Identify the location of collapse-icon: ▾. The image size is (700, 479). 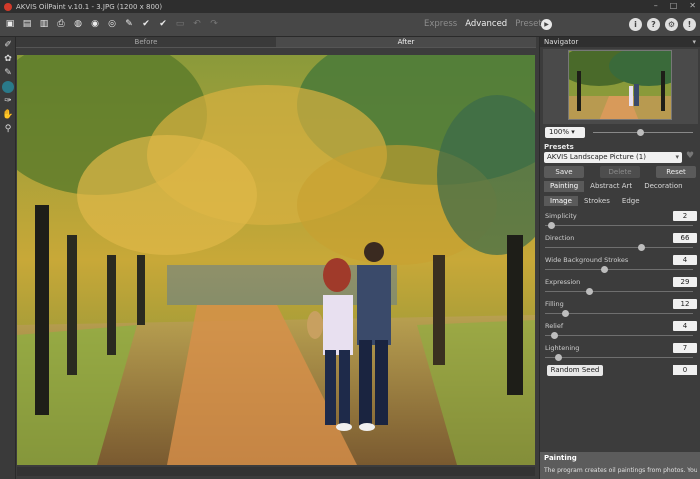
(694, 42).